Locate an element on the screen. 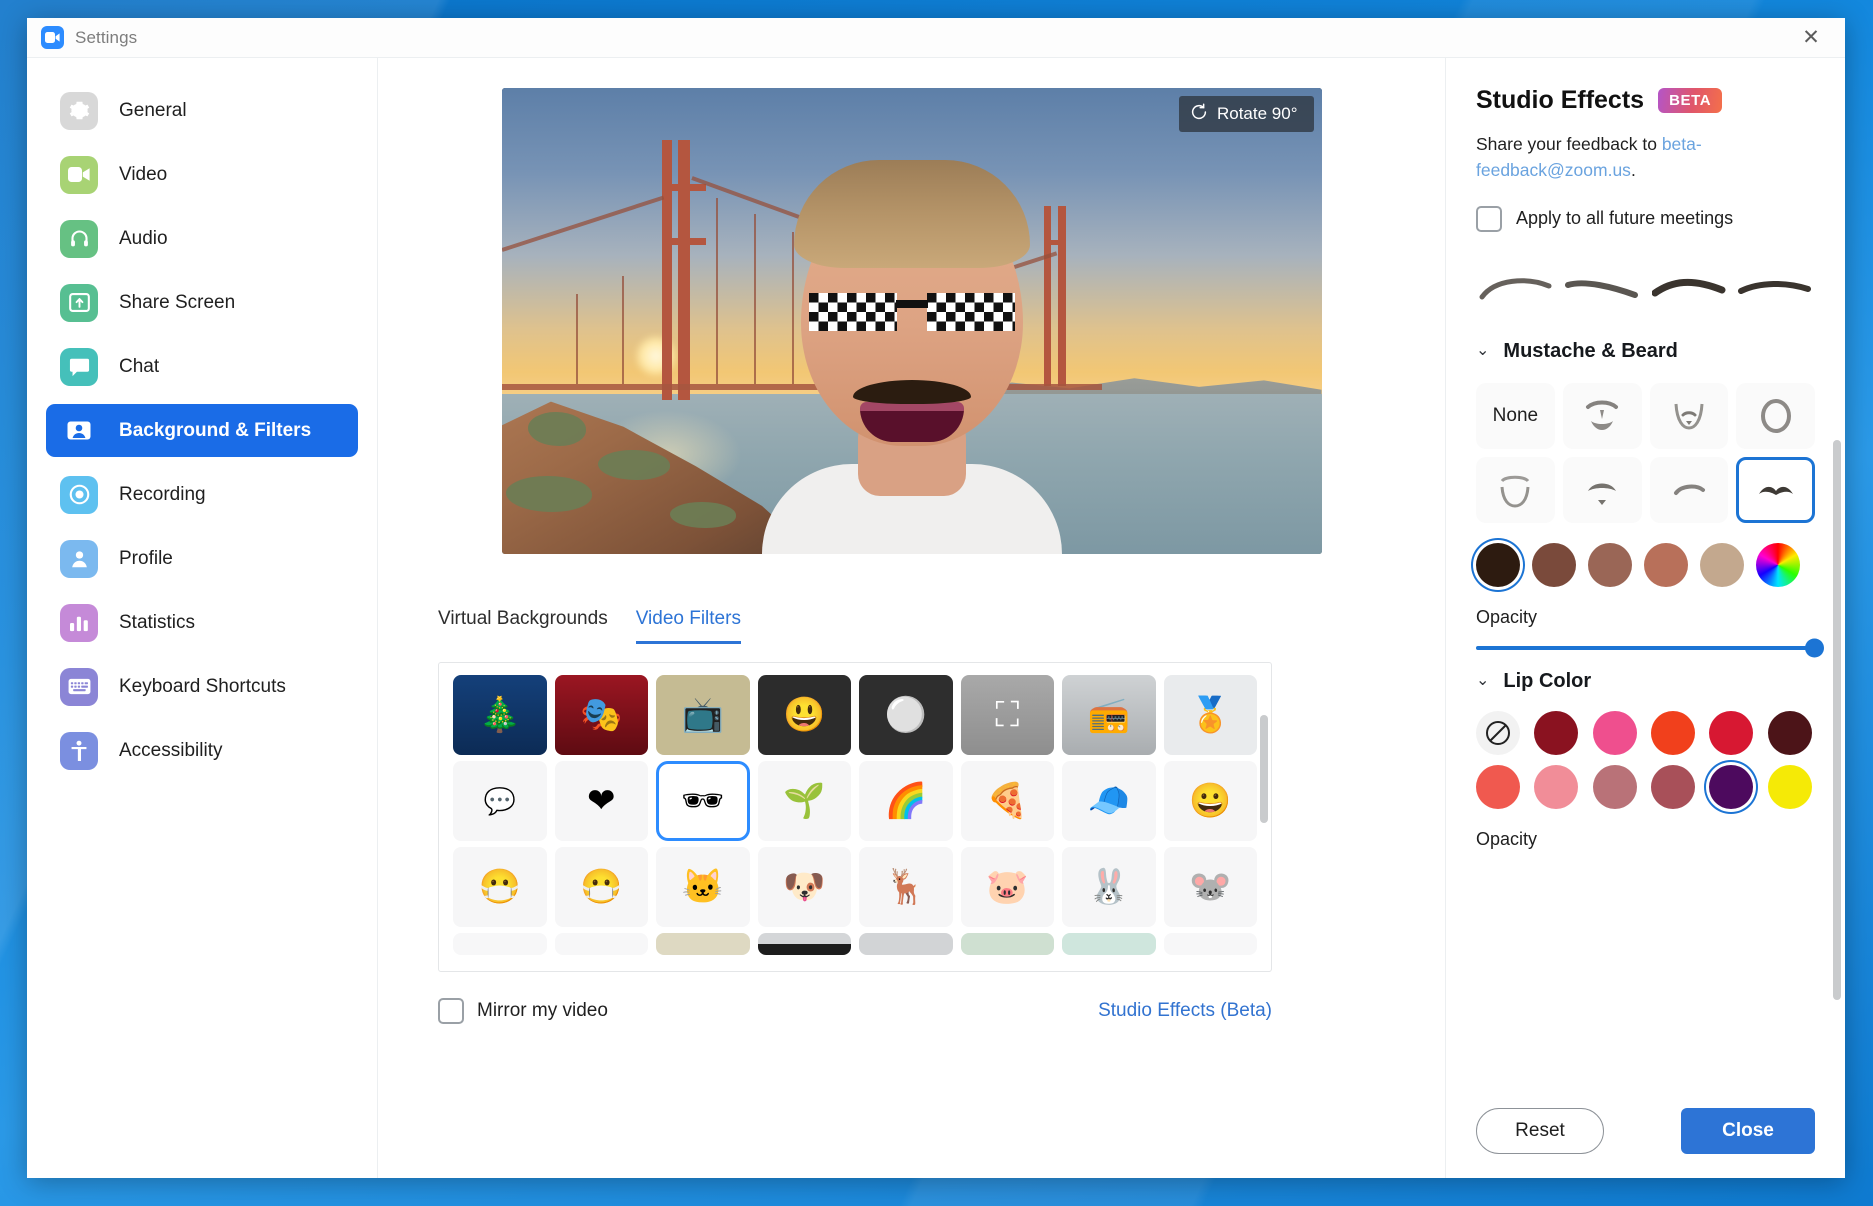  accessibility-icon is located at coordinates (79, 750).